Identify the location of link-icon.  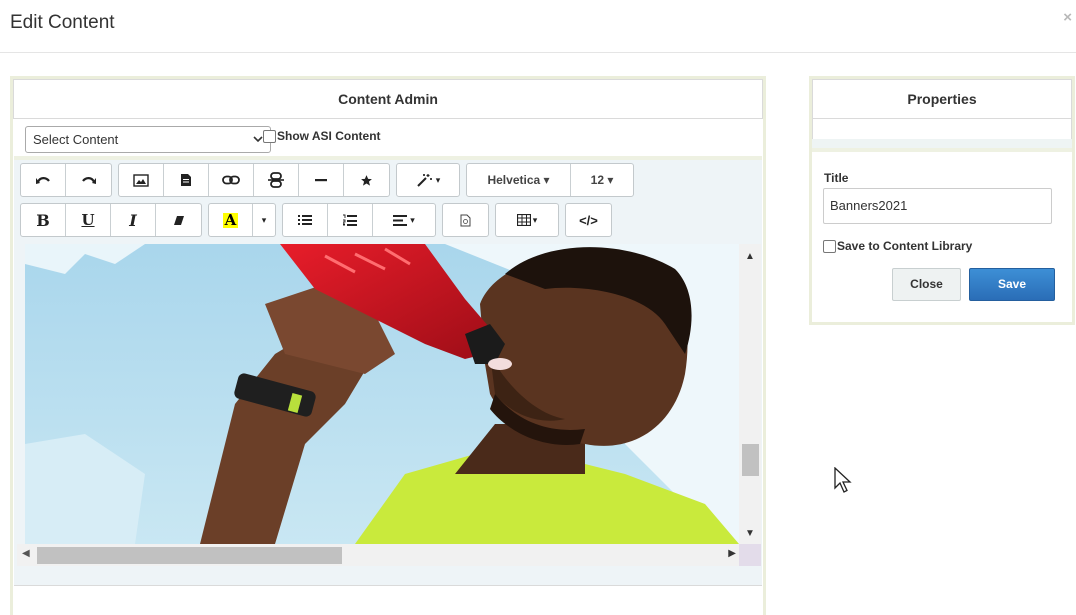
(231, 180).